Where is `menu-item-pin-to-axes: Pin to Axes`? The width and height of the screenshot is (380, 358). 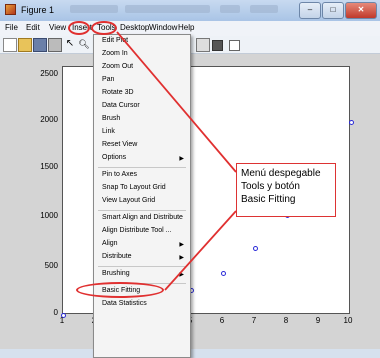
menu-item-pin-to-axes: Pin to Axes is located at coordinates (119, 174).